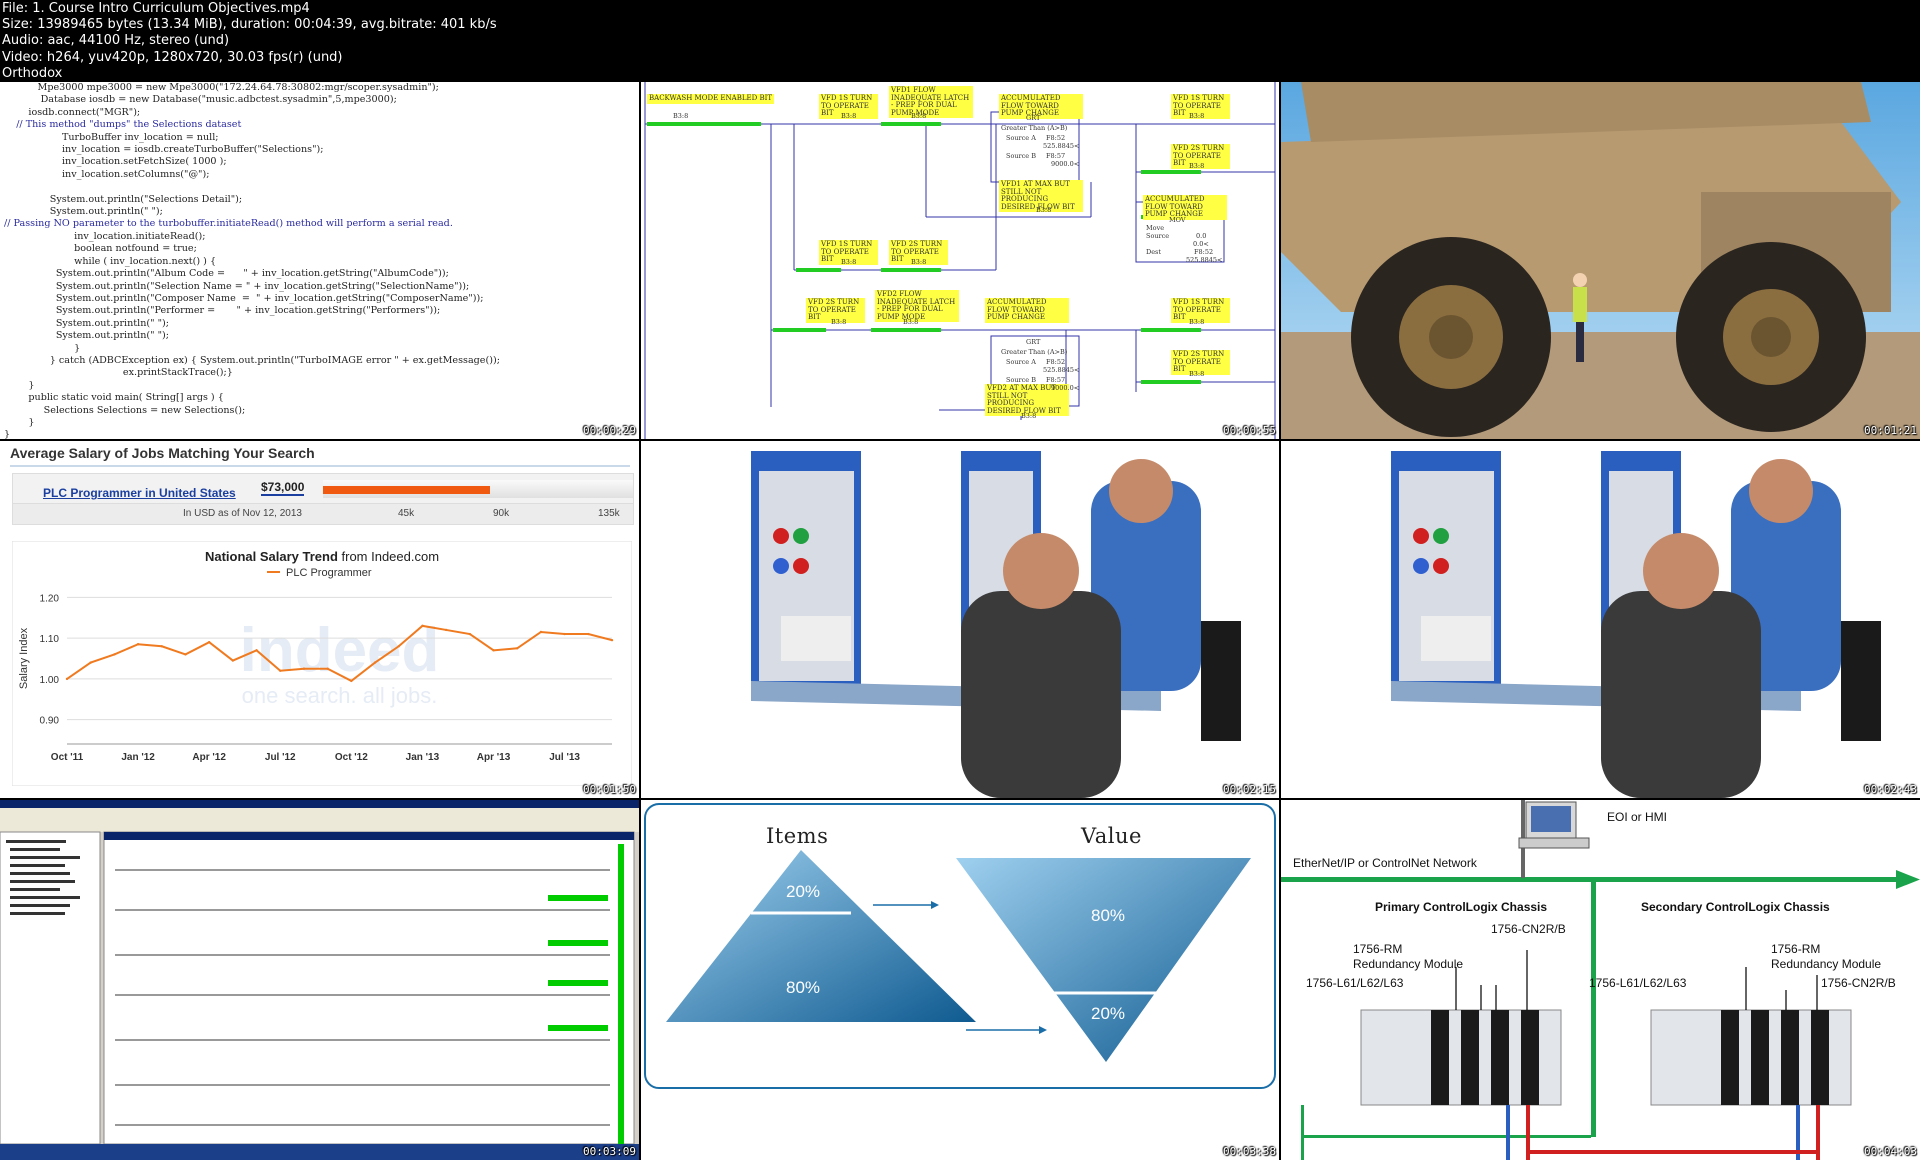 This screenshot has width=1920, height=1160. Describe the element at coordinates (1108, 915) in the screenshot. I see `value-top-pct: 80%` at that location.